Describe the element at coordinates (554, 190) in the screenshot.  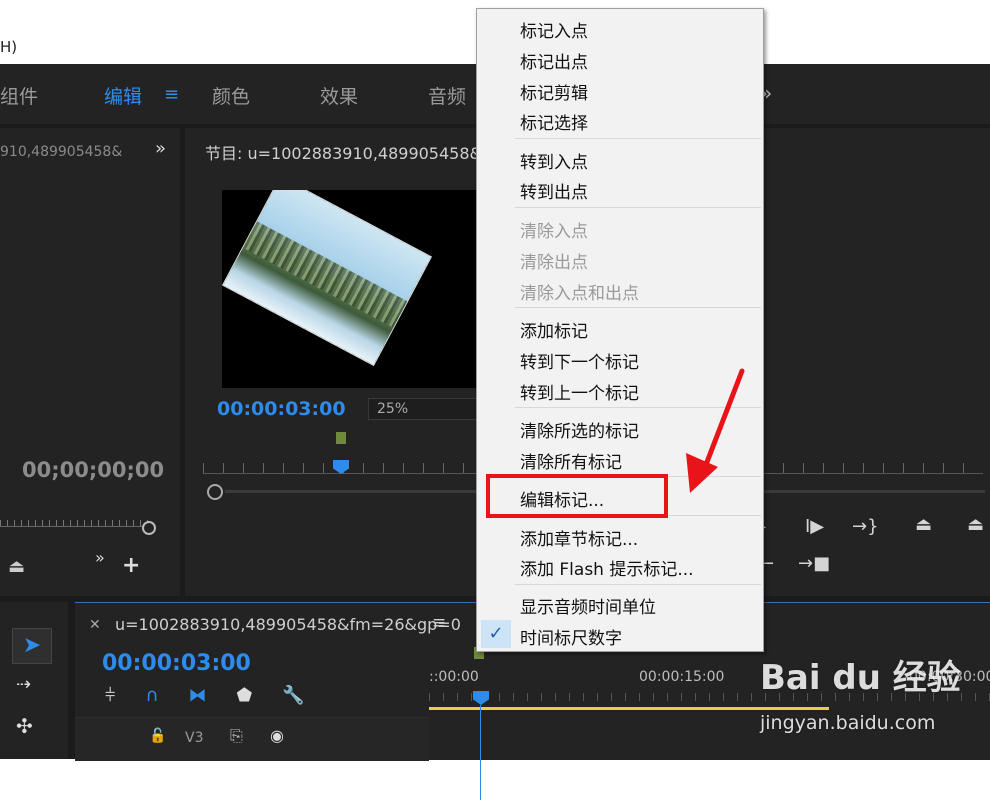
I see `menu-item-go-to-out: 转到出点` at that location.